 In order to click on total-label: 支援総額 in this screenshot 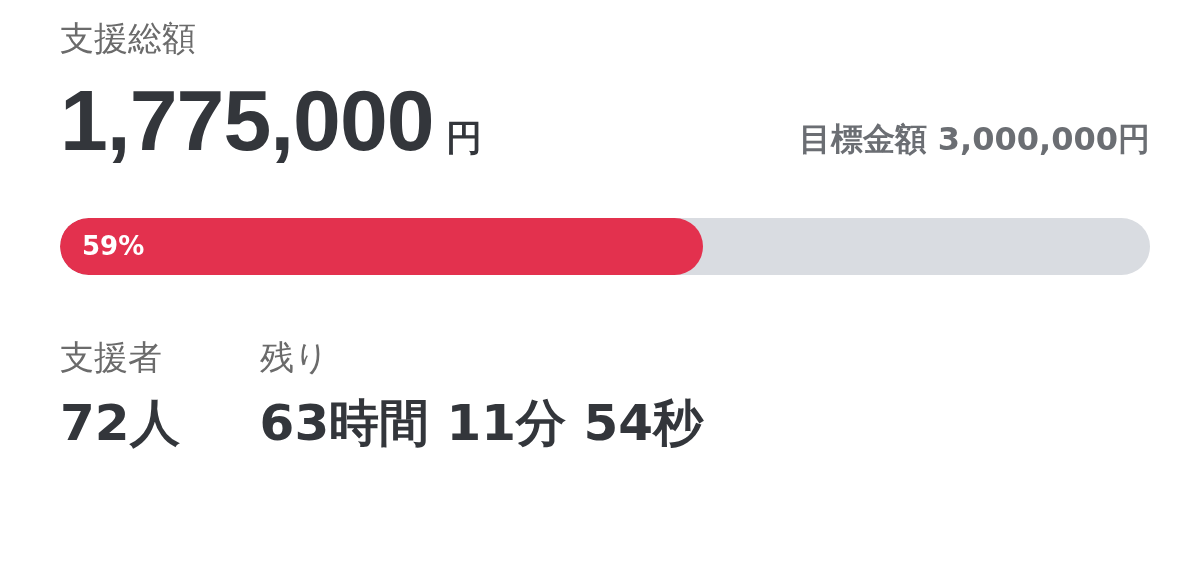, I will do `click(128, 38)`.